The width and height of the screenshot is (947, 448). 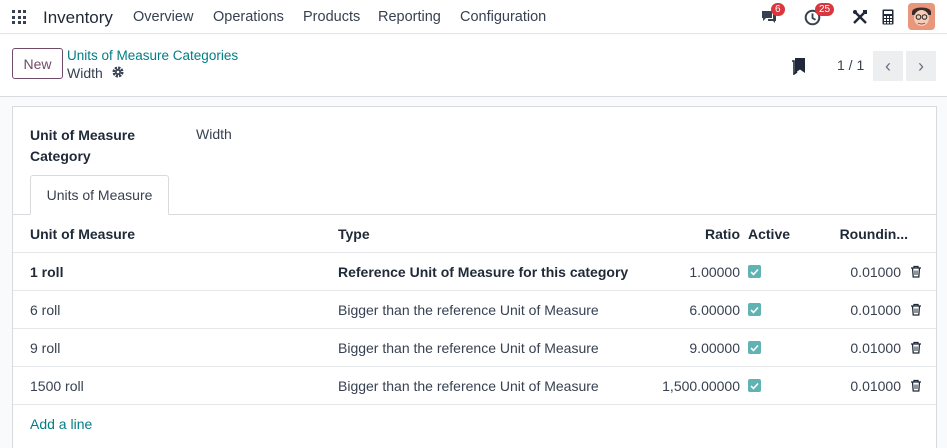 I want to click on activities-badge: 25, so click(x=825, y=9).